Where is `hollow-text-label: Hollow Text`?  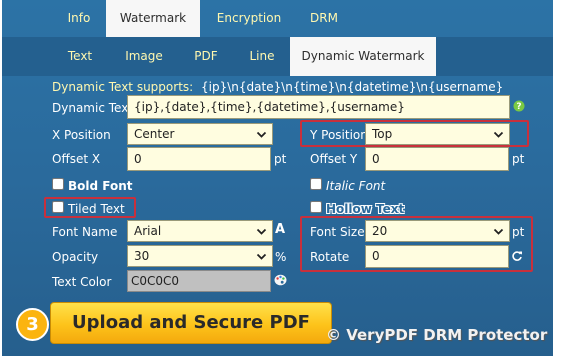 hollow-text-label: Hollow Text is located at coordinates (365, 209).